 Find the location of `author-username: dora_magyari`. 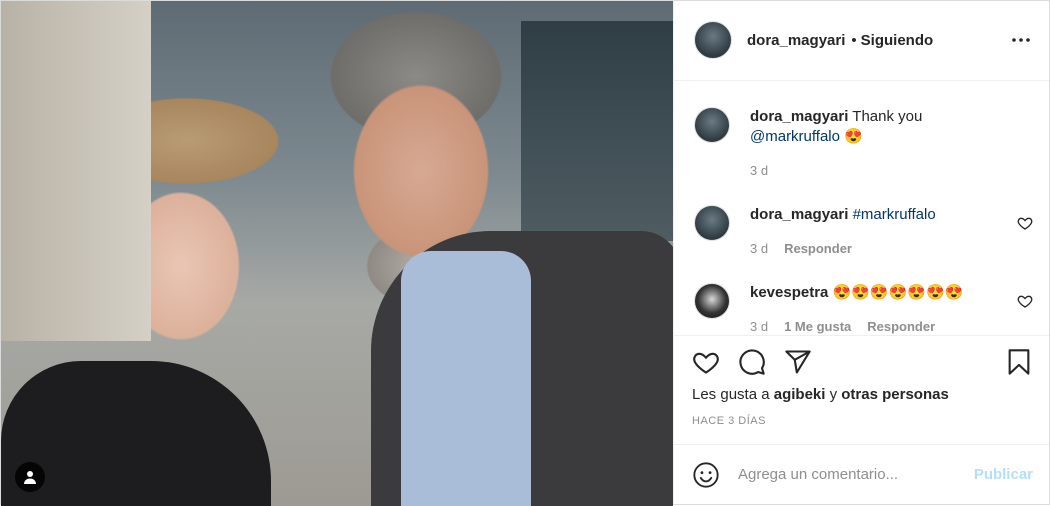

author-username: dora_magyari is located at coordinates (796, 40).